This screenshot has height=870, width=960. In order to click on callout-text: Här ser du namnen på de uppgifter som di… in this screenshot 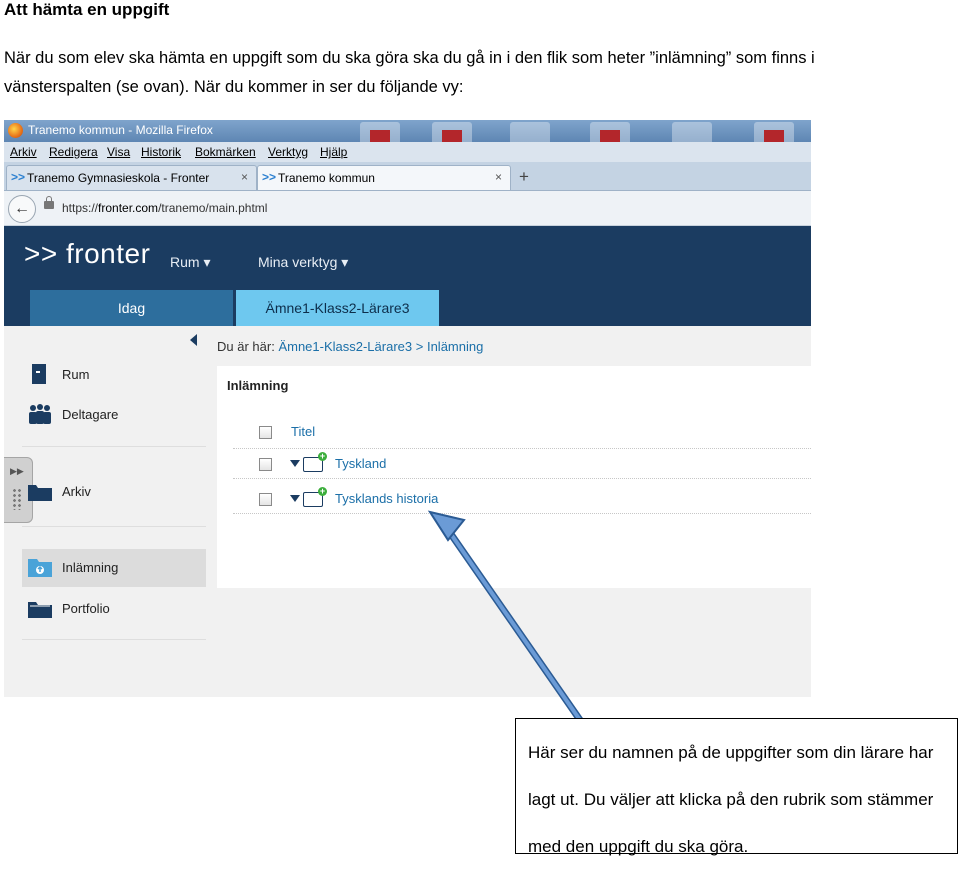, I will do `click(731, 799)`.